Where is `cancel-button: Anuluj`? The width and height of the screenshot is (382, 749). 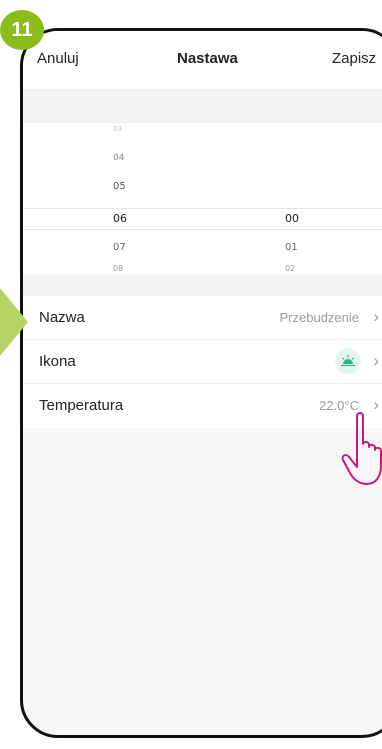
cancel-button: Anuluj is located at coordinates (58, 58).